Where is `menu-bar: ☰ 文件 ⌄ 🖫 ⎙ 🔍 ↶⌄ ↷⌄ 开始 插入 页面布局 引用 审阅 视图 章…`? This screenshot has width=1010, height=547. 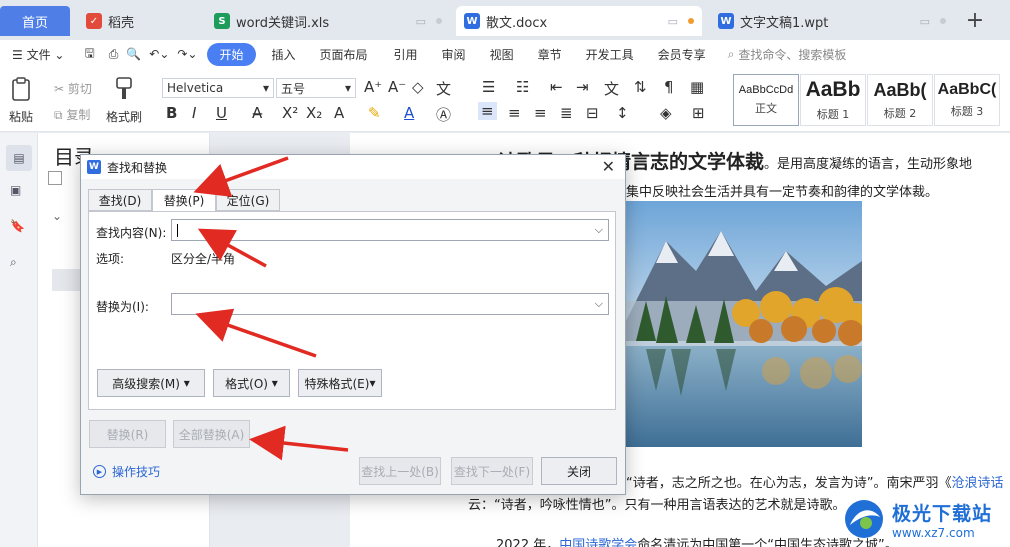 menu-bar: ☰ 文件 ⌄ 🖫 ⎙ 🔍 ↶⌄ ↷⌄ 开始 插入 页面布局 引用 审阅 视图 章… is located at coordinates (505, 54).